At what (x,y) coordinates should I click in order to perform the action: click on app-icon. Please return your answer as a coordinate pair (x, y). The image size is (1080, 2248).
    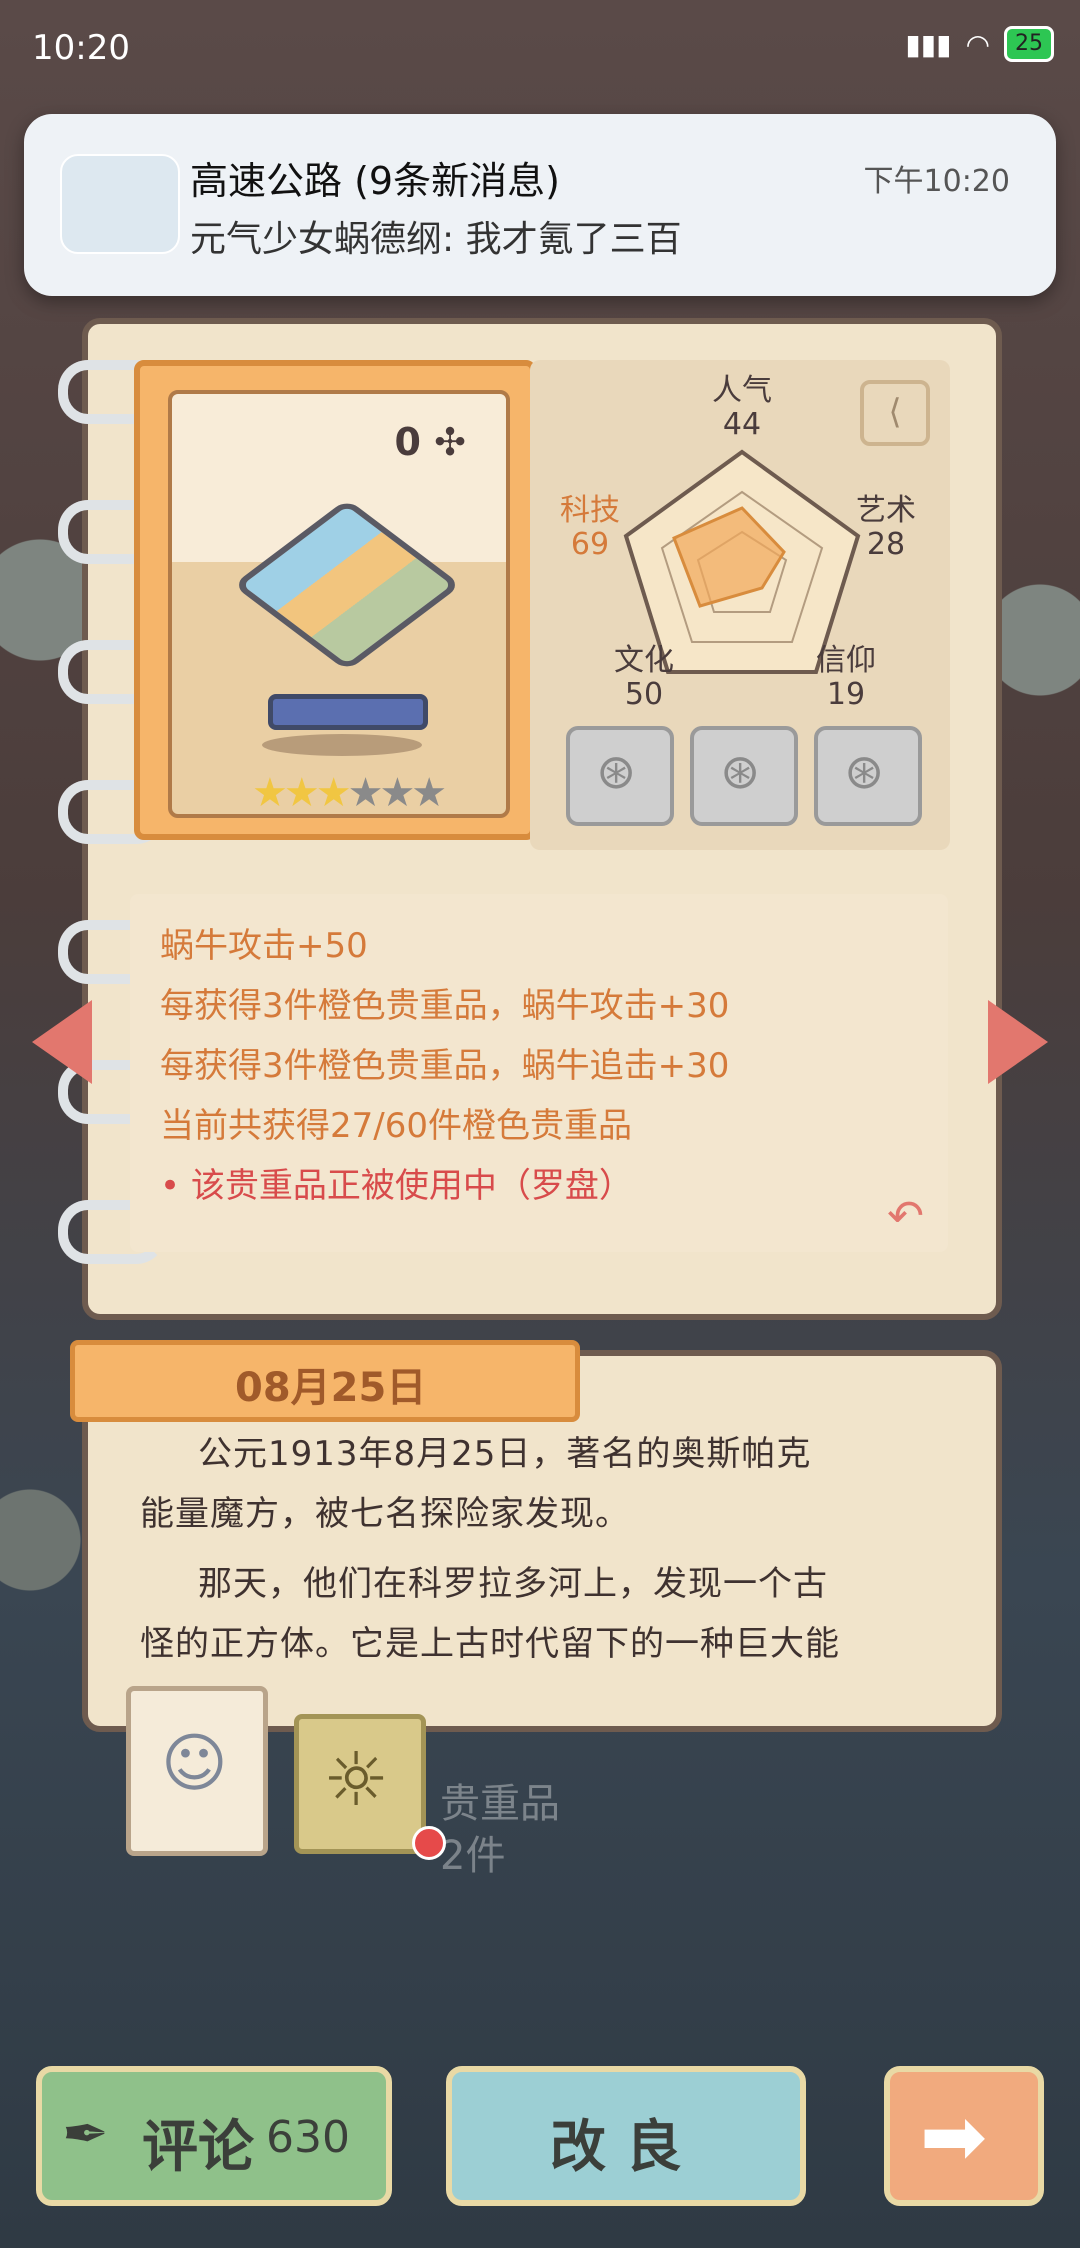
    Looking at the image, I should click on (120, 204).